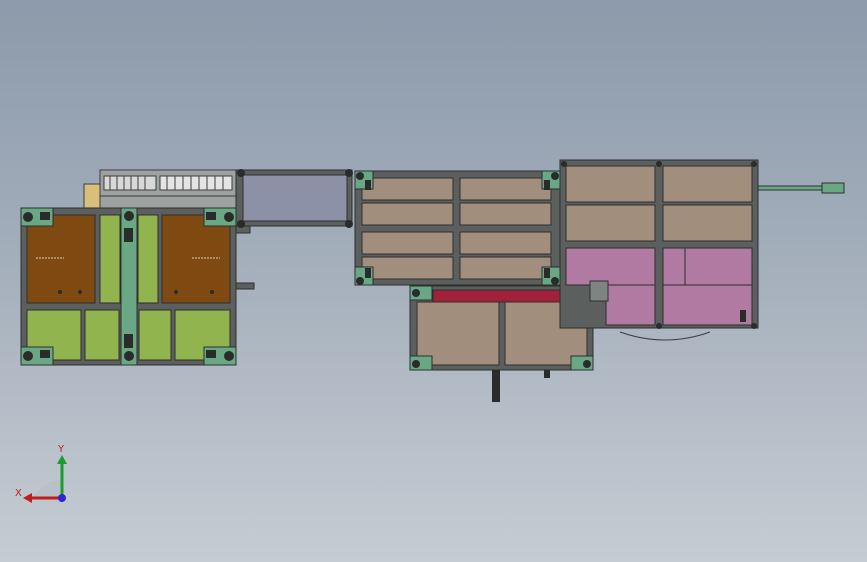 The image size is (867, 562). Describe the element at coordinates (702, 250) in the screenshot. I see `right-output-module` at that location.